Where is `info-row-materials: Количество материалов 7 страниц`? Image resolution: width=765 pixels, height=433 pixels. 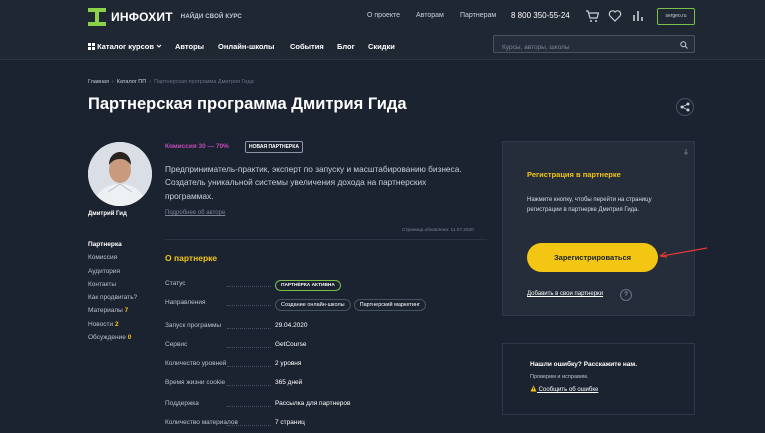
info-row-materials: Количество материалов 7 страниц is located at coordinates (326, 424).